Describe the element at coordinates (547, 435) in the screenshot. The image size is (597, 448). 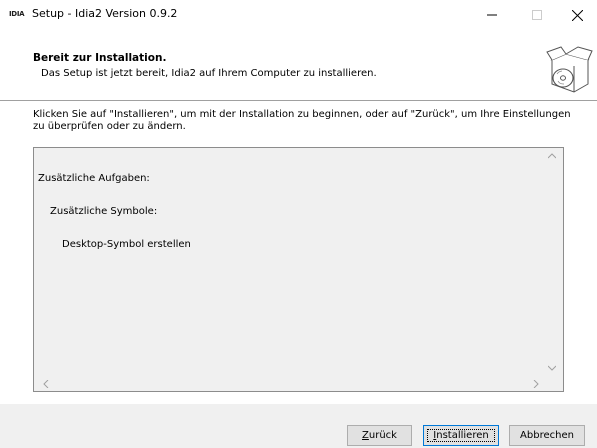
I see `cancel-button: Abbrechen` at that location.